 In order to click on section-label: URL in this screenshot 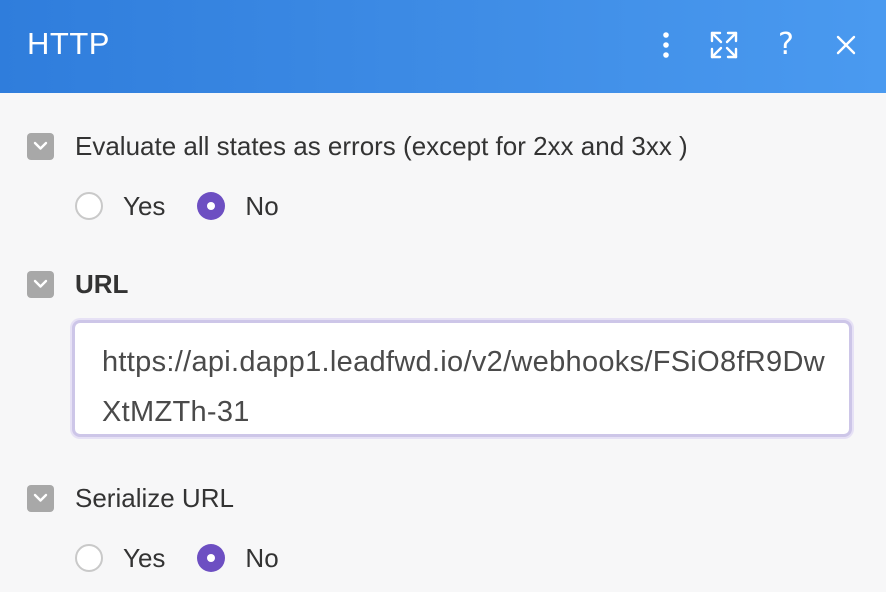, I will do `click(102, 284)`.